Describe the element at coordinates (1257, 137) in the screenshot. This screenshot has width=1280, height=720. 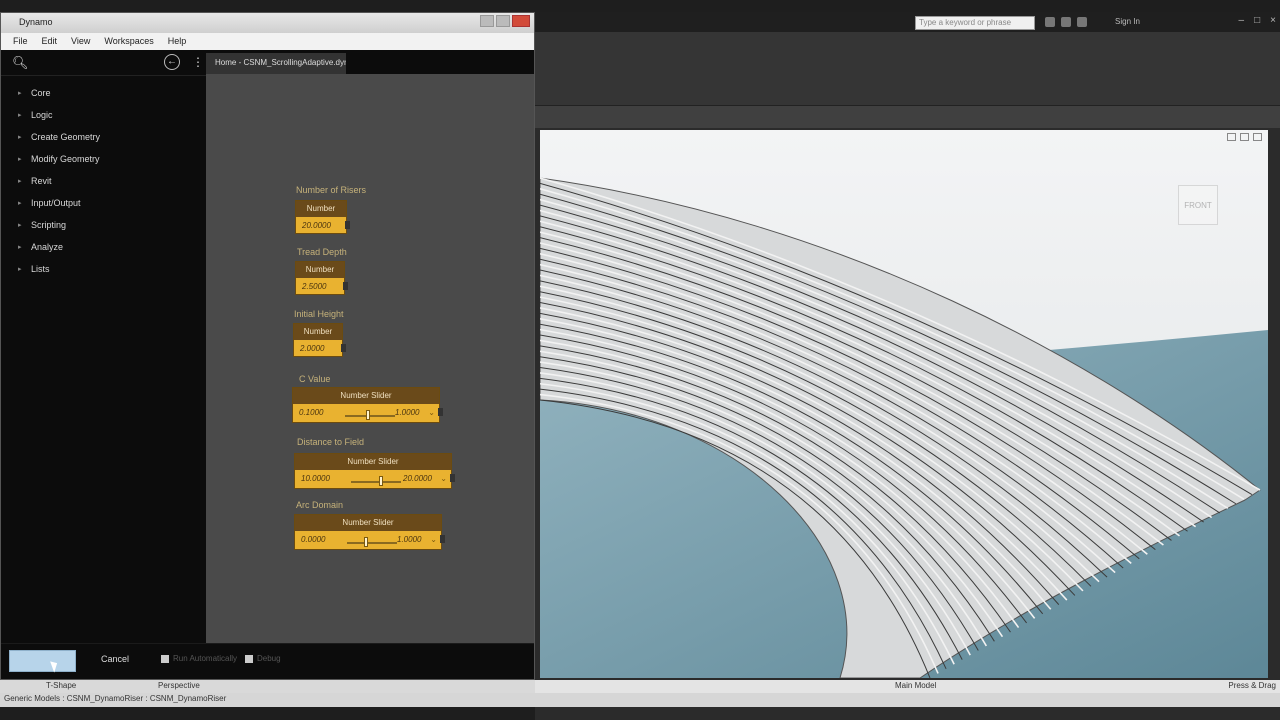
I see `viewport-close-icon` at that location.